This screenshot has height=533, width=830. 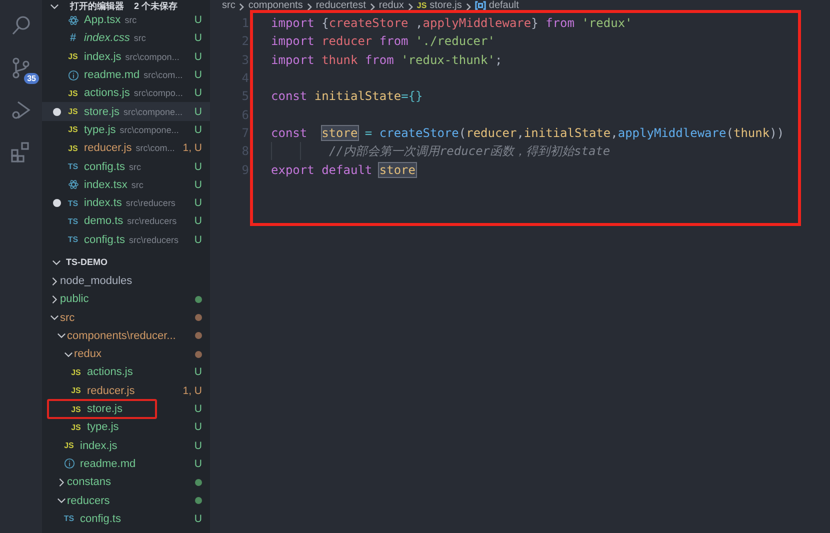 I want to click on open-editor-row: readme.md src\com... U, so click(x=126, y=75).